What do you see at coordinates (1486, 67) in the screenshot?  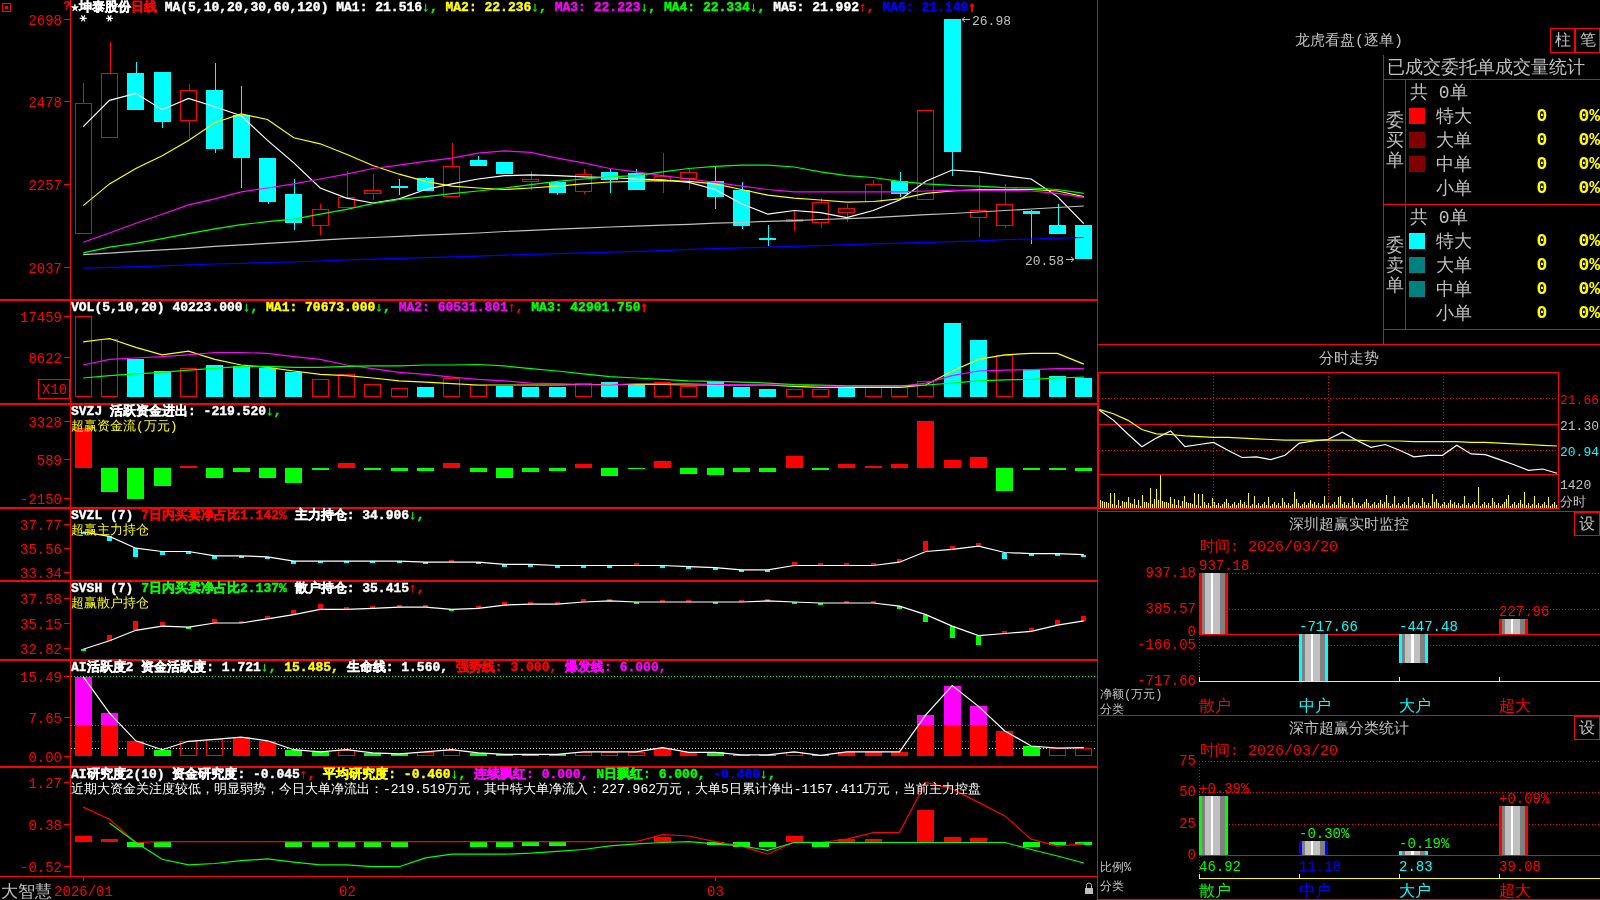 I see `table-title: 已成交委托单成交量统计` at bounding box center [1486, 67].